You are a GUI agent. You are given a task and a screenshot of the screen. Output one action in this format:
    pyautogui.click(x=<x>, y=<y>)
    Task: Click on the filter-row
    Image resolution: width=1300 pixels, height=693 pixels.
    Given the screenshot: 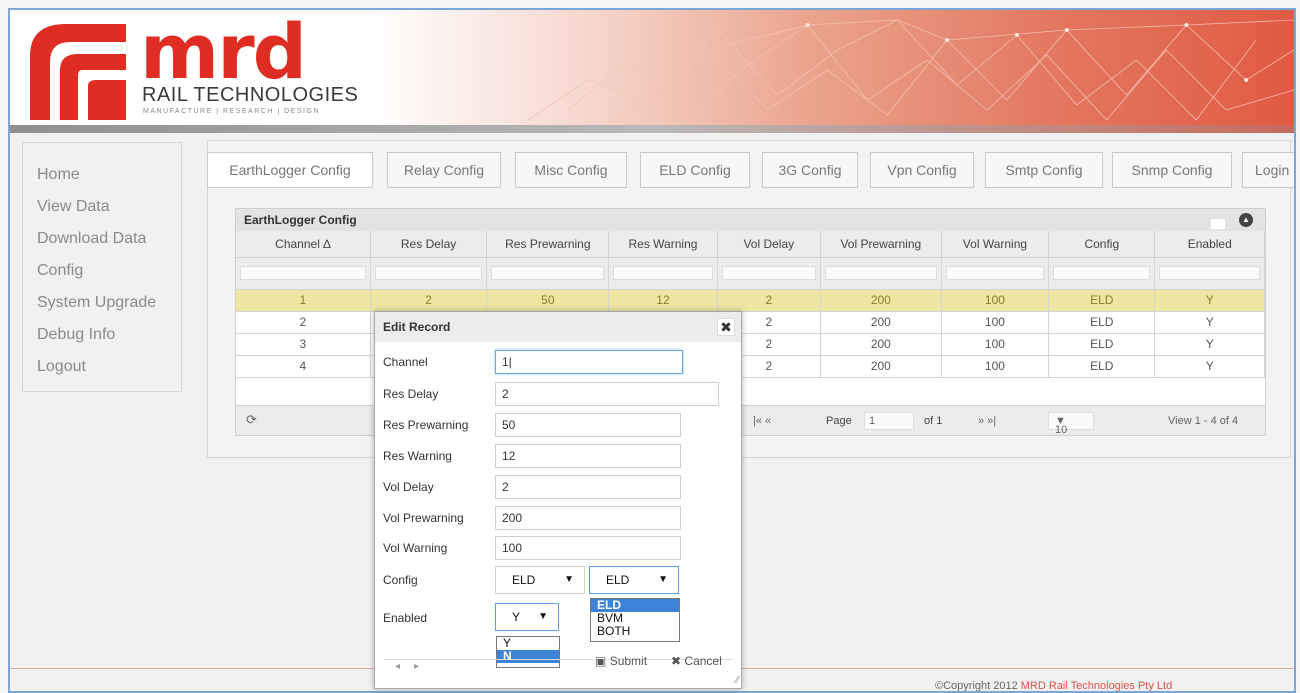 What is the action you would take?
    pyautogui.click(x=750, y=273)
    